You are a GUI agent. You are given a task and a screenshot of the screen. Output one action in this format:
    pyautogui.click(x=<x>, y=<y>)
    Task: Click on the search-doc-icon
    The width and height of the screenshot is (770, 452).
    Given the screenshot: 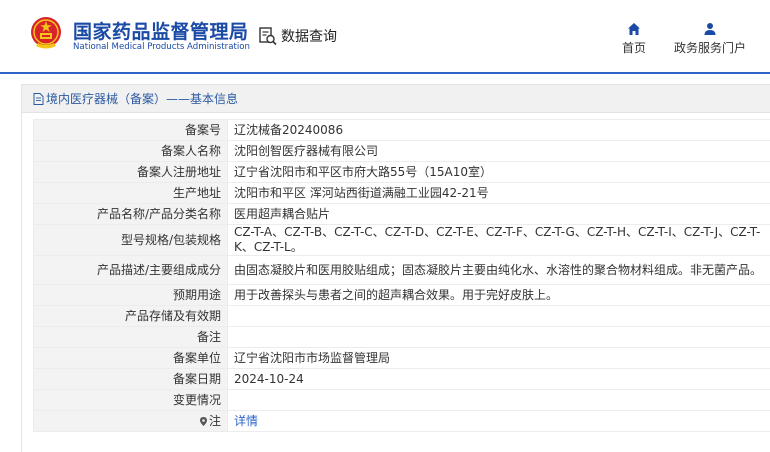 What is the action you would take?
    pyautogui.click(x=268, y=36)
    